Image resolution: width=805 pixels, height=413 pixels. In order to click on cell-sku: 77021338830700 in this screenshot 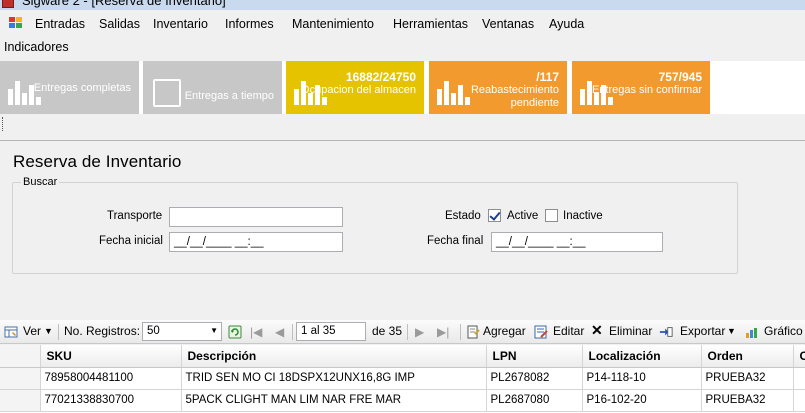, I will do `click(111, 400)`.